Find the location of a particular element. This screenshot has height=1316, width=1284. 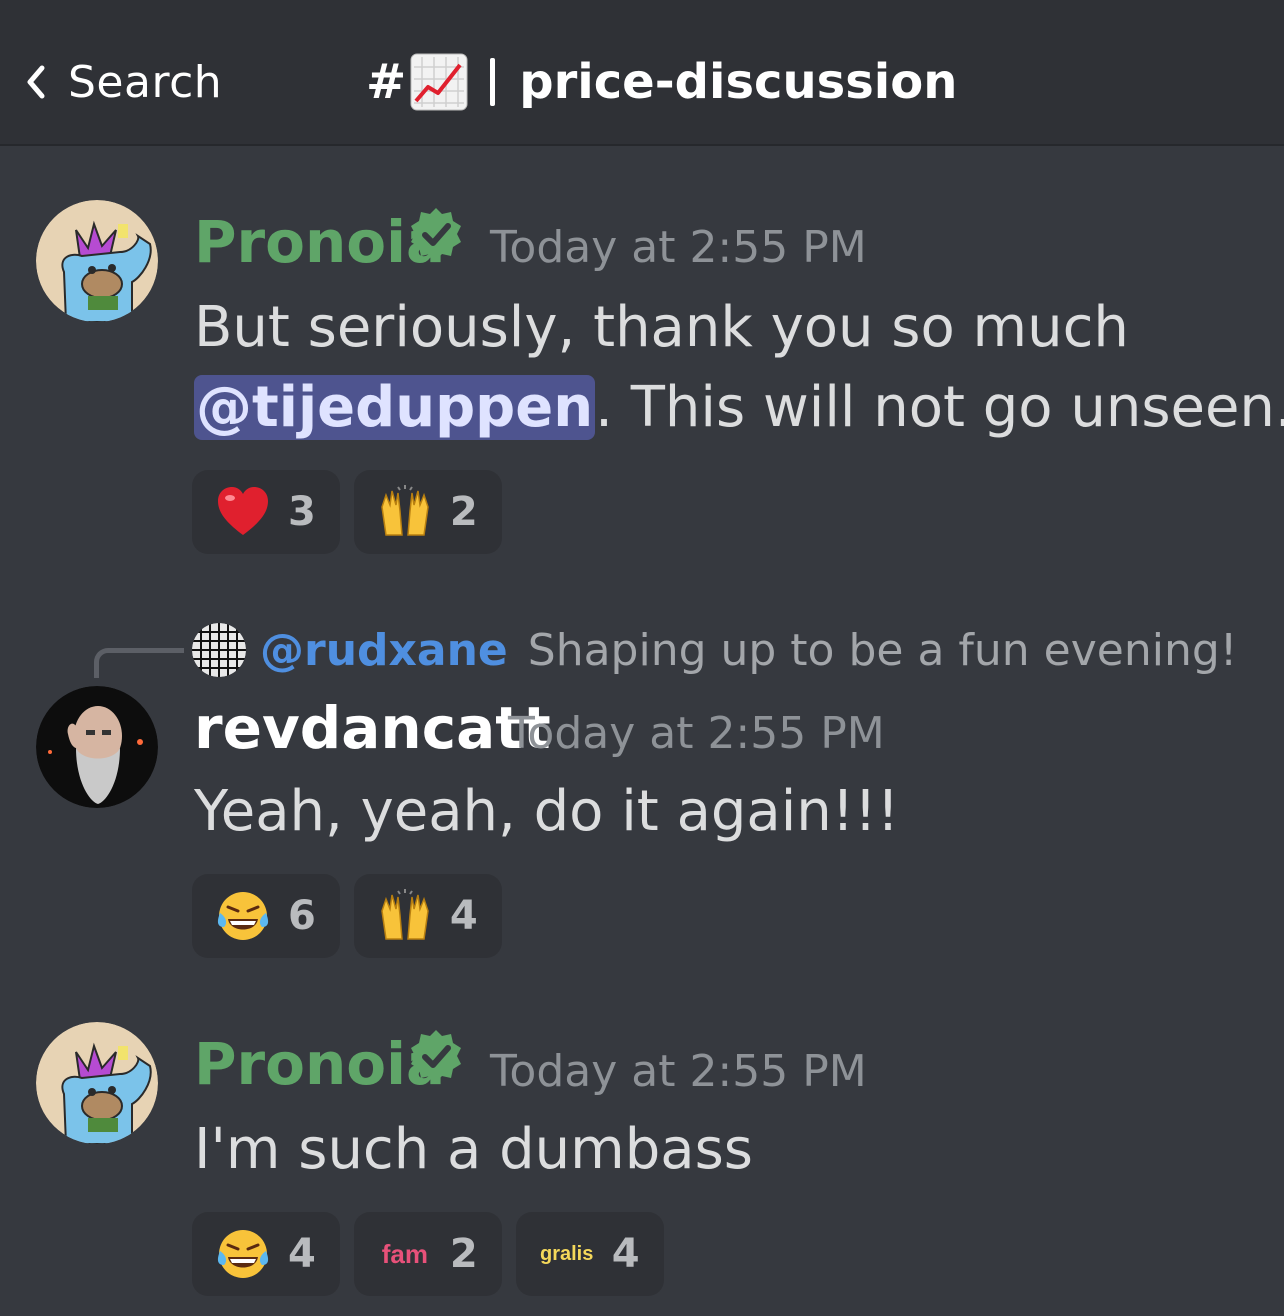

channel-name: price-discussion is located at coordinates (738, 82).